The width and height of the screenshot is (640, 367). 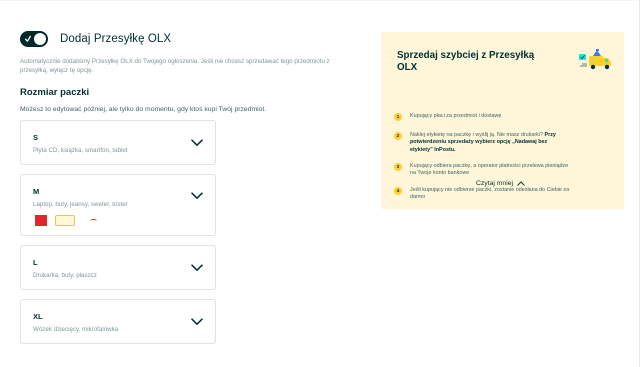 I want to click on step-number: 1, so click(x=398, y=117).